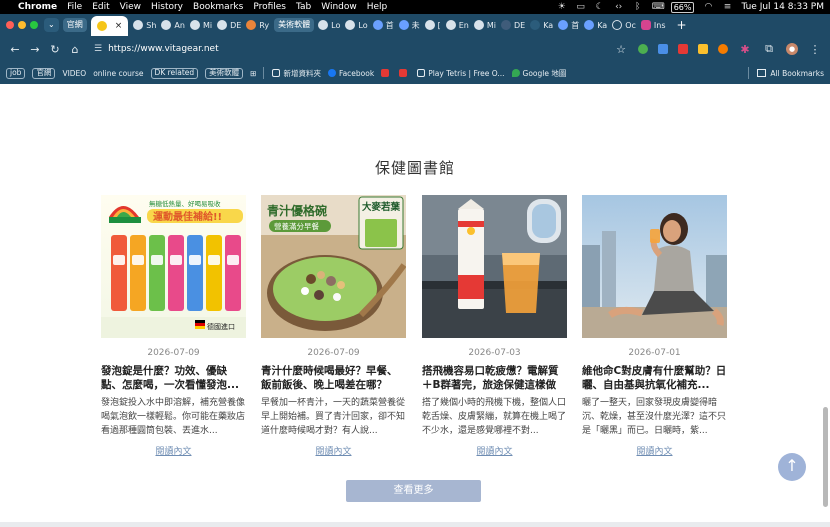  I want to click on menu-bookmarks: Bookmarks, so click(218, 7).